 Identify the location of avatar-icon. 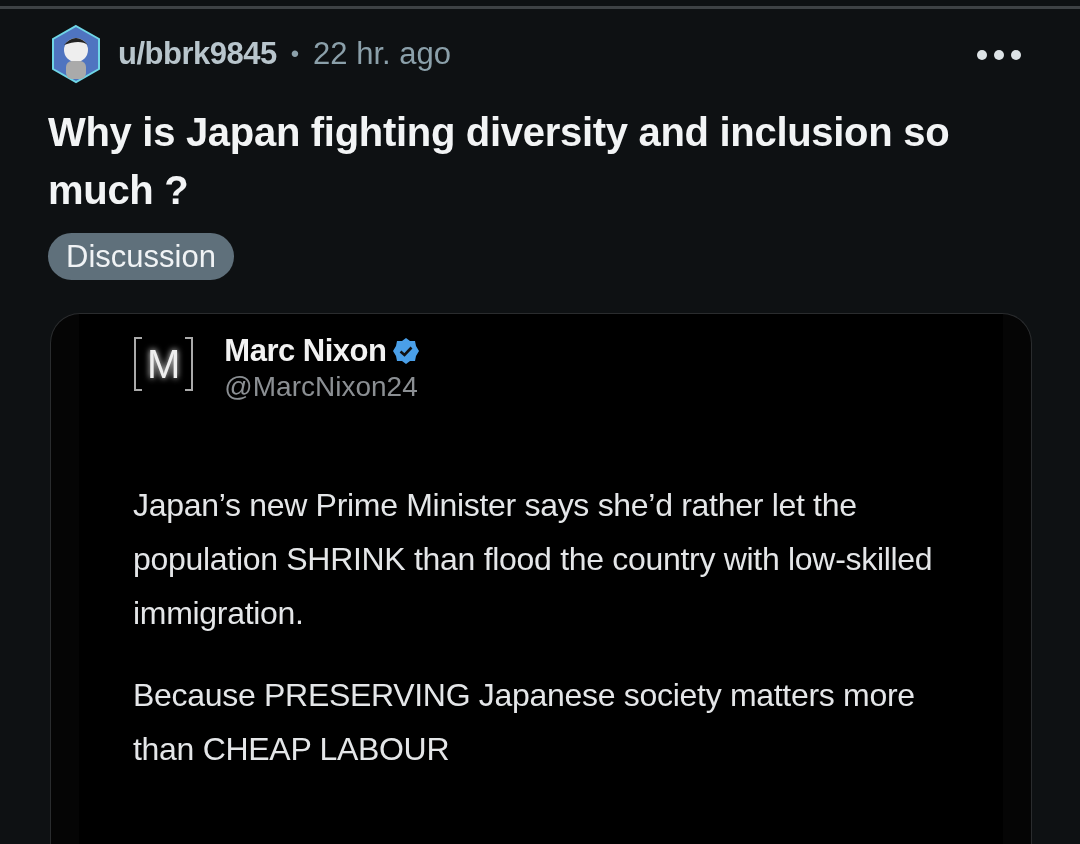
(76, 54).